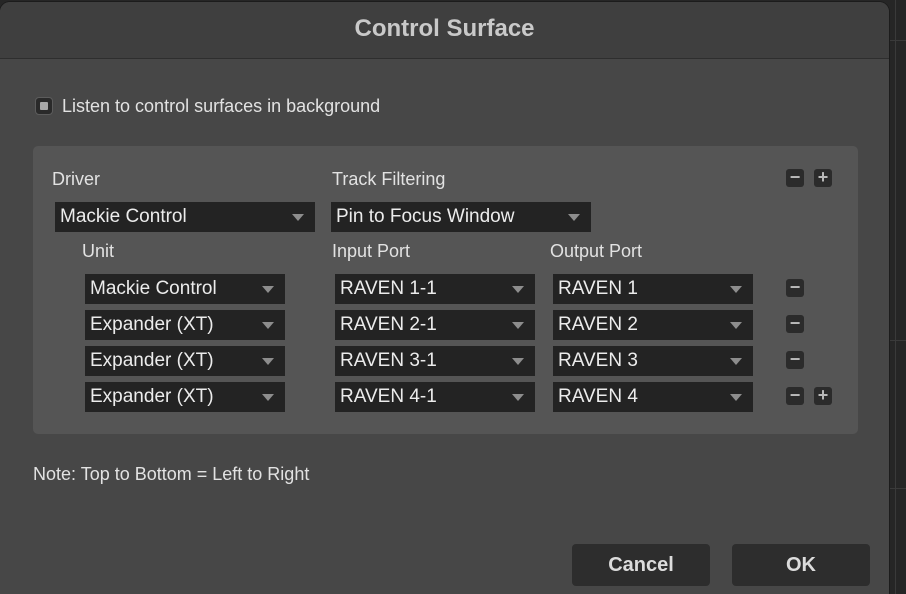 This screenshot has height=594, width=906. Describe the element at coordinates (389, 179) in the screenshot. I see `track-filtering-label: Track Filtering` at that location.